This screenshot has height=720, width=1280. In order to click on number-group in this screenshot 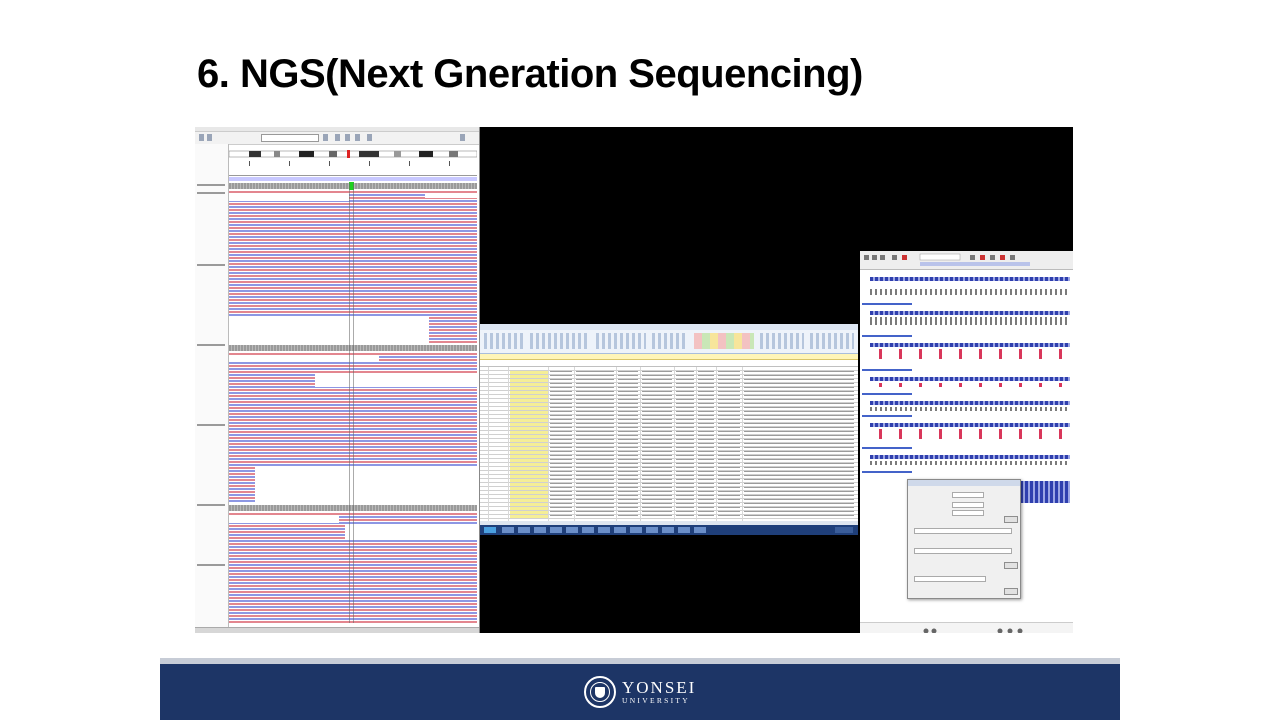, I will do `click(670, 341)`.